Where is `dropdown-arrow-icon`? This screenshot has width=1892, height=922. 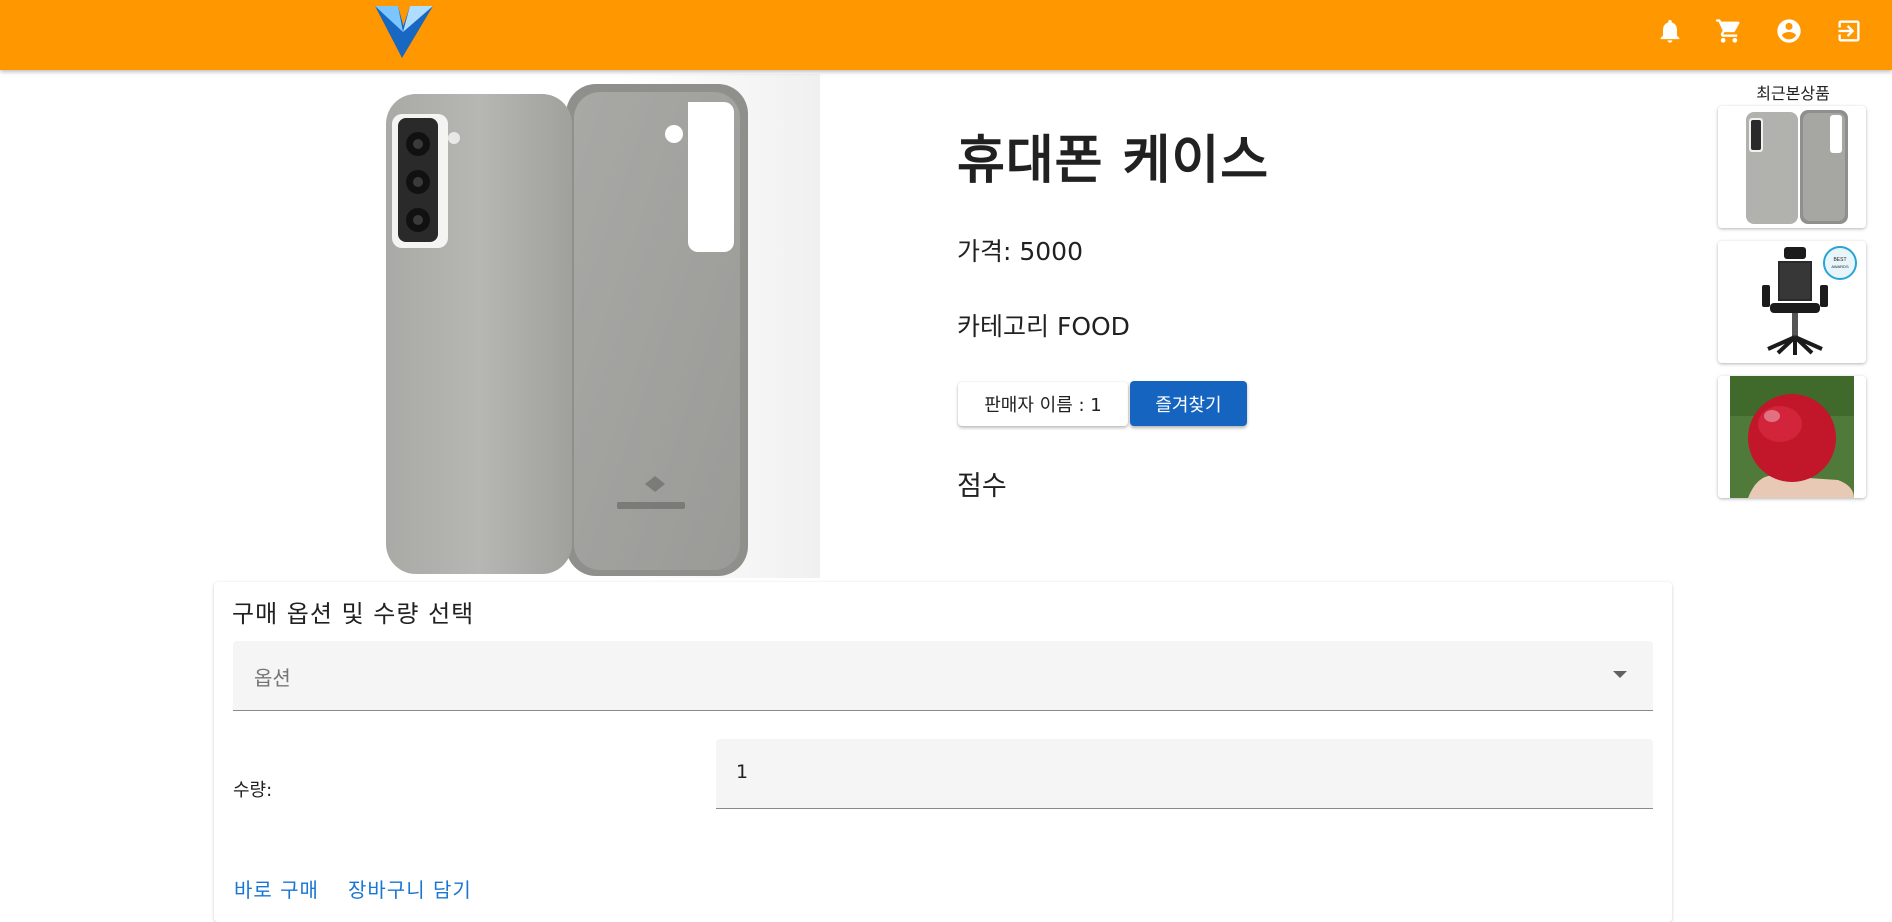
dropdown-arrow-icon is located at coordinates (1620, 674).